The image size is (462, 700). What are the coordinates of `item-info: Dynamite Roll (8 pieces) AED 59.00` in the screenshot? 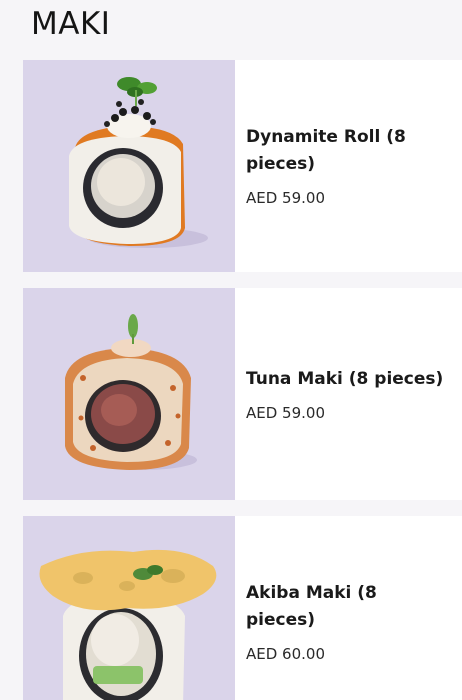 It's located at (340, 166).